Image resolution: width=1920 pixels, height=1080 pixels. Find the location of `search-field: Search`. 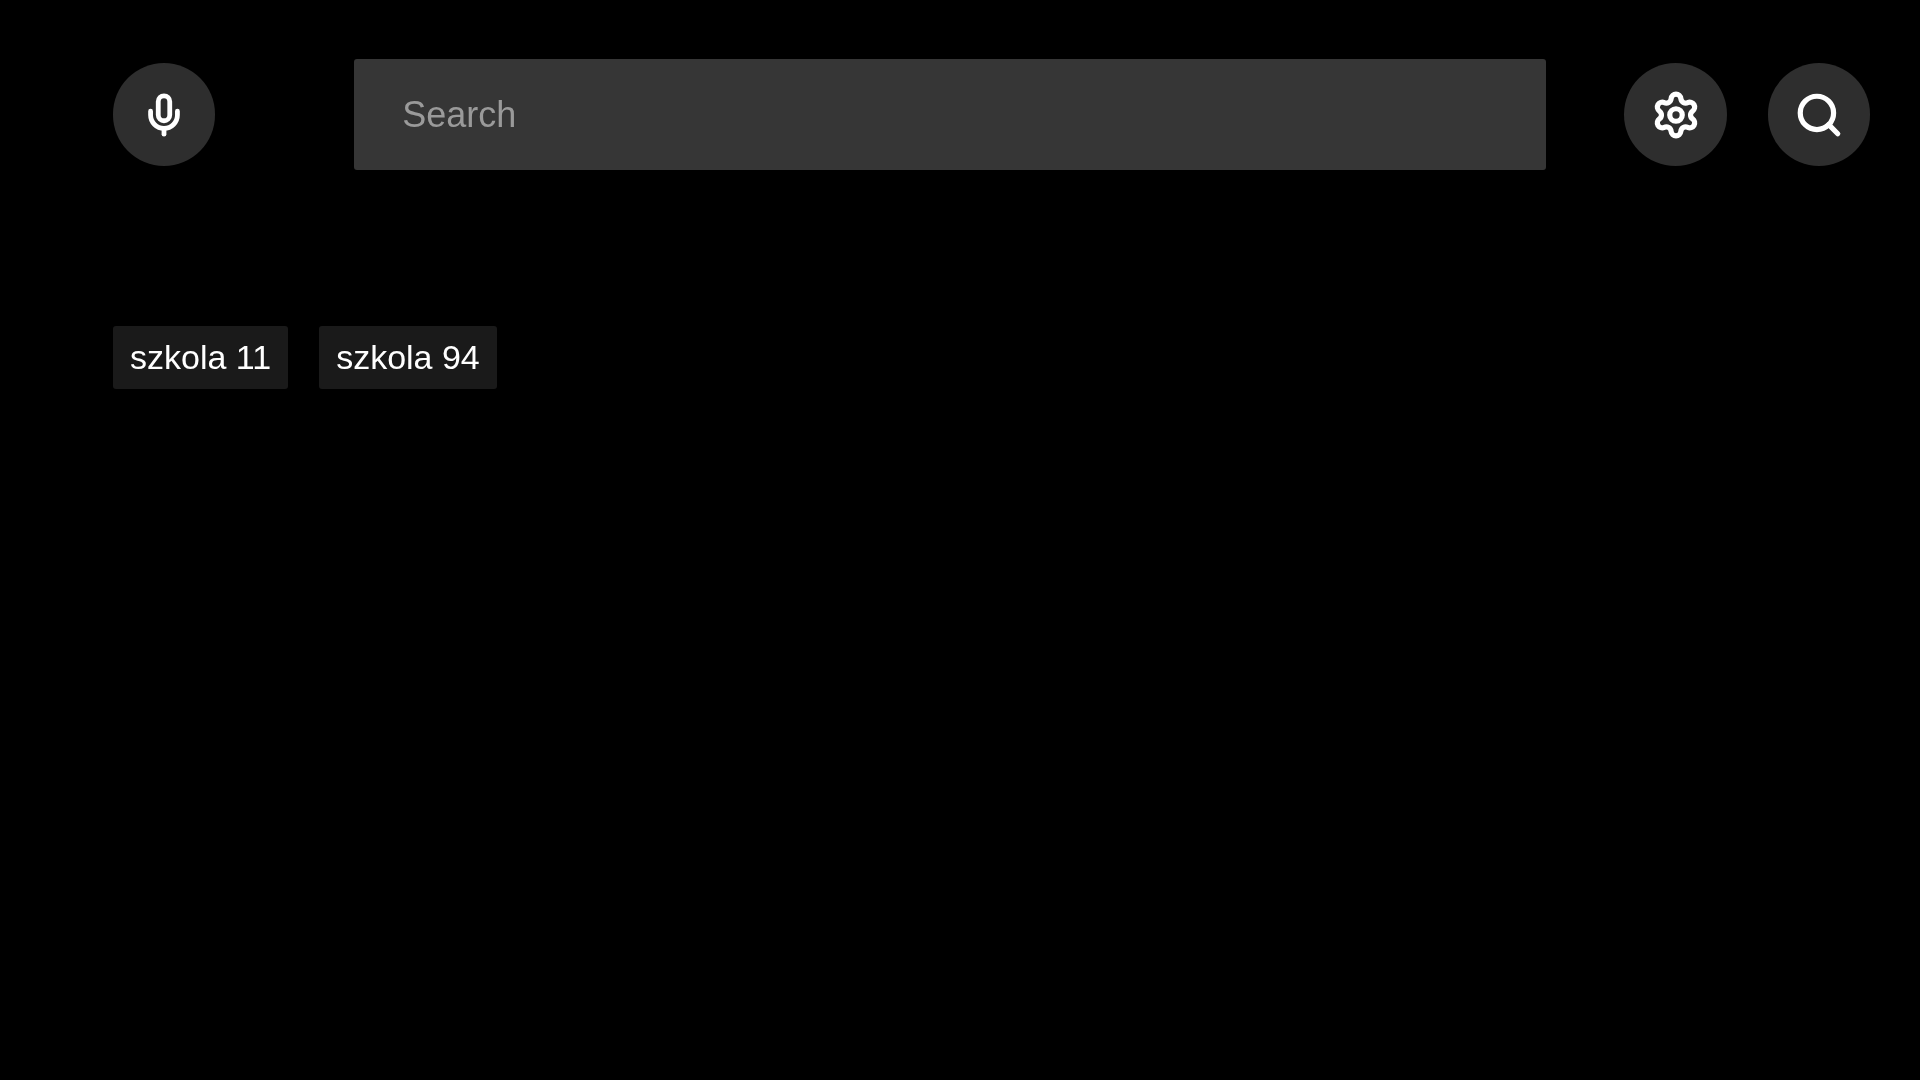

search-field: Search is located at coordinates (950, 114).